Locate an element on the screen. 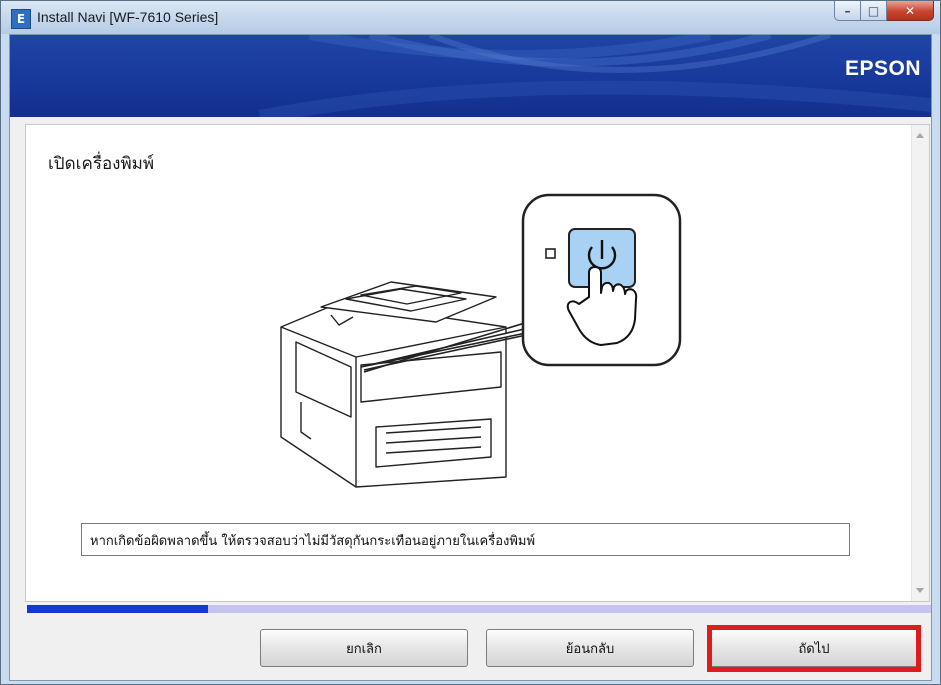  window-title: Install Navi [WF-7610 Series] is located at coordinates (128, 17).